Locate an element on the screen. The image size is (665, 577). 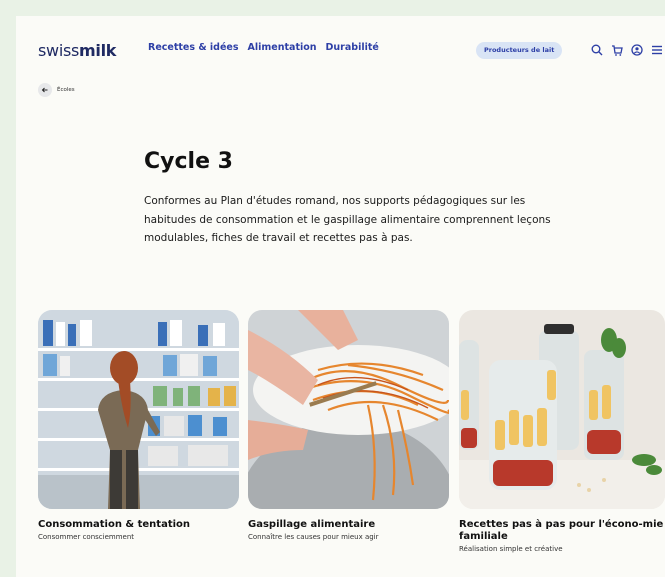
main-nav: Recettes & idées Alimentation Durabilité is located at coordinates (263, 47).